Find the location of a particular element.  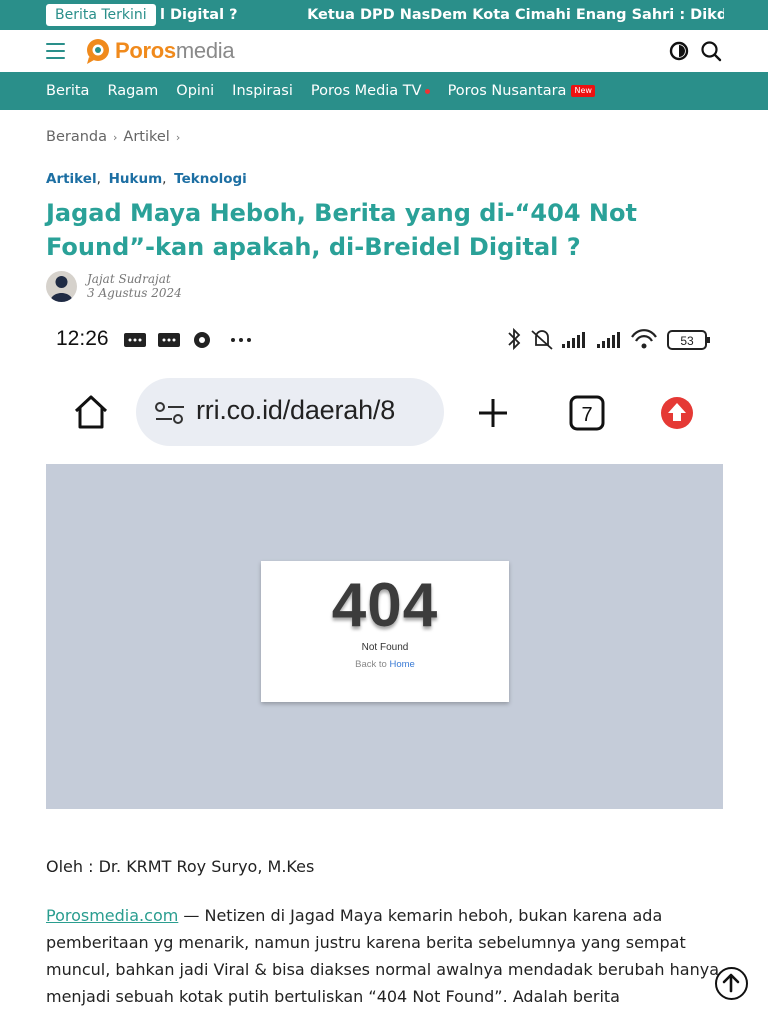

site-header: Porosmedia is located at coordinates (384, 51).